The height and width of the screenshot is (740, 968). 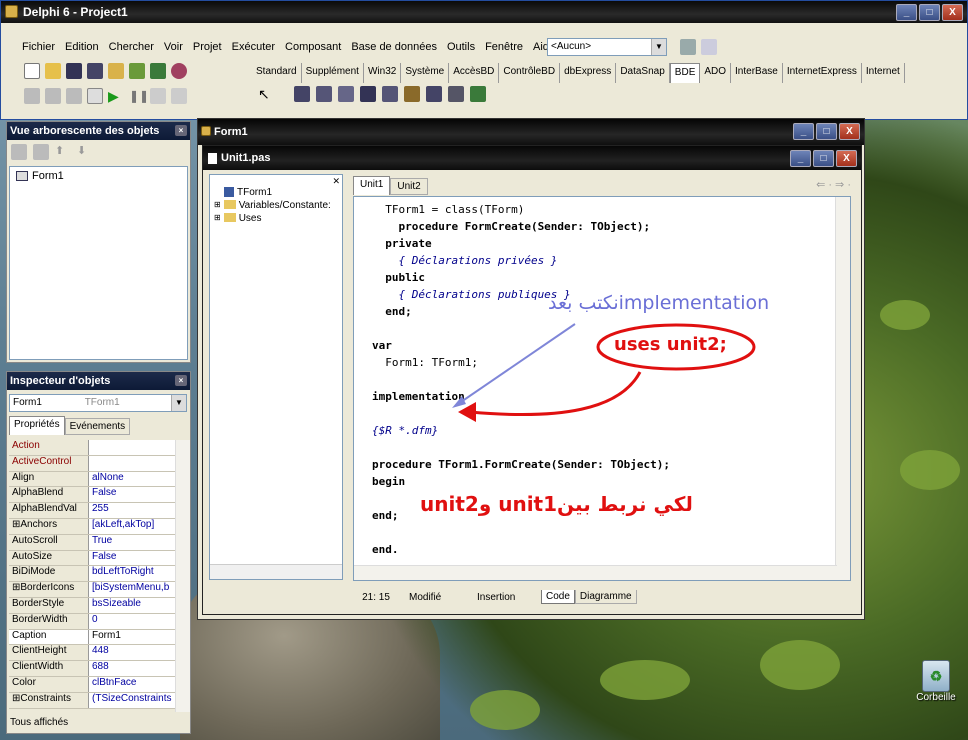 I want to click on annotation-arrow-blue, so click(x=516, y=364).